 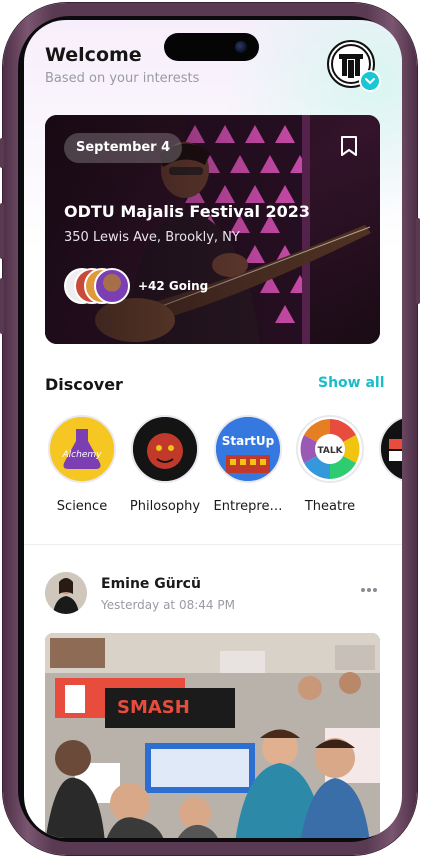 I want to click on power-button, so click(x=418, y=261).